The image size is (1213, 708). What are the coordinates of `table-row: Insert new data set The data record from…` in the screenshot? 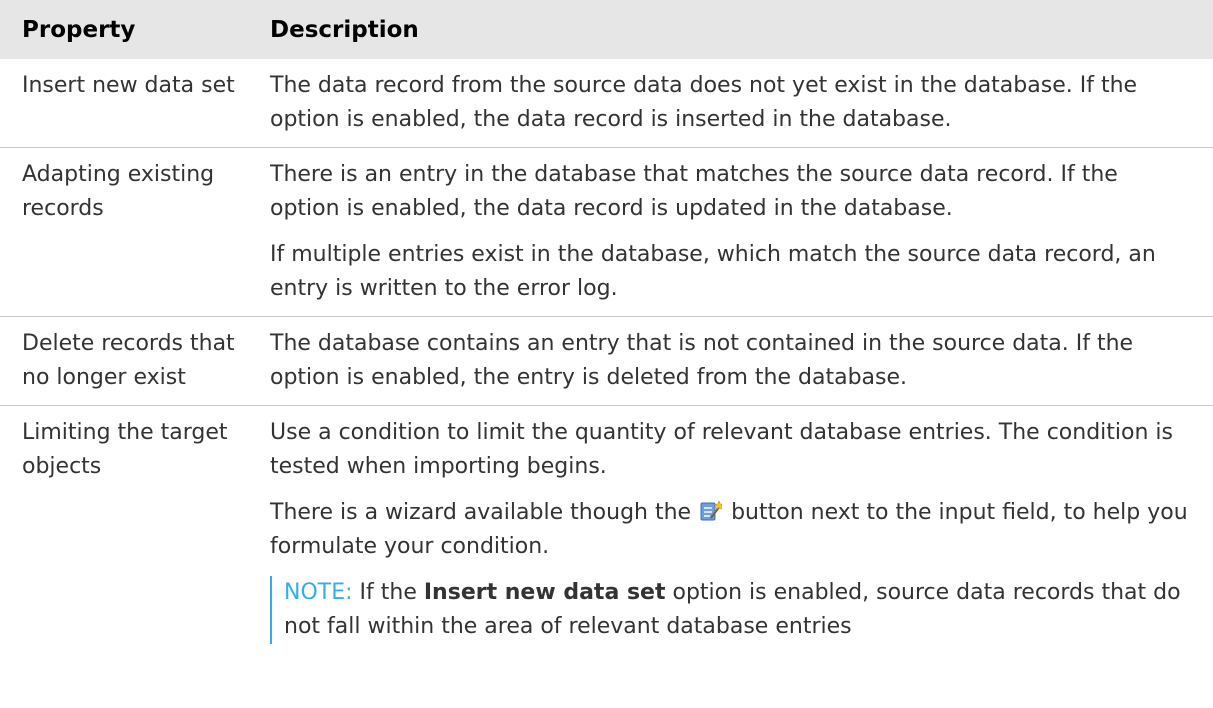 It's located at (606, 103).